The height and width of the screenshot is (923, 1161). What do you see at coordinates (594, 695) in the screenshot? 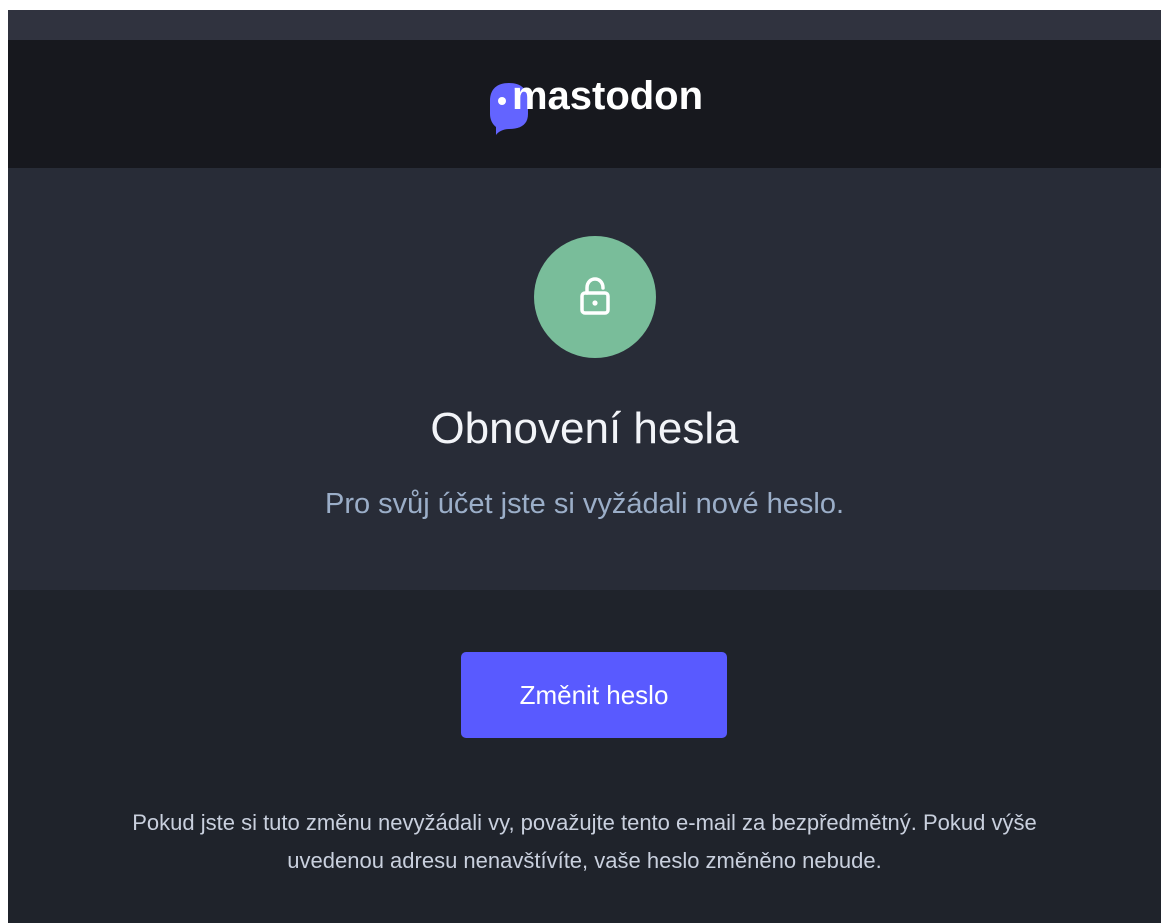
I see `change-password-button: Změnit heslo` at bounding box center [594, 695].